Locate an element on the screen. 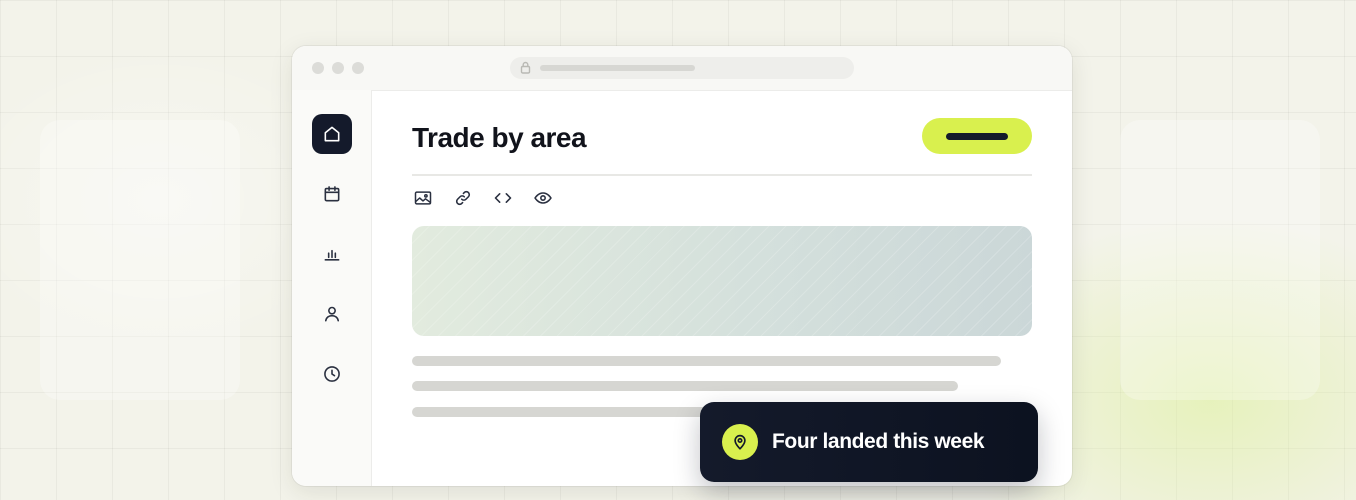  code-icon is located at coordinates (503, 198).